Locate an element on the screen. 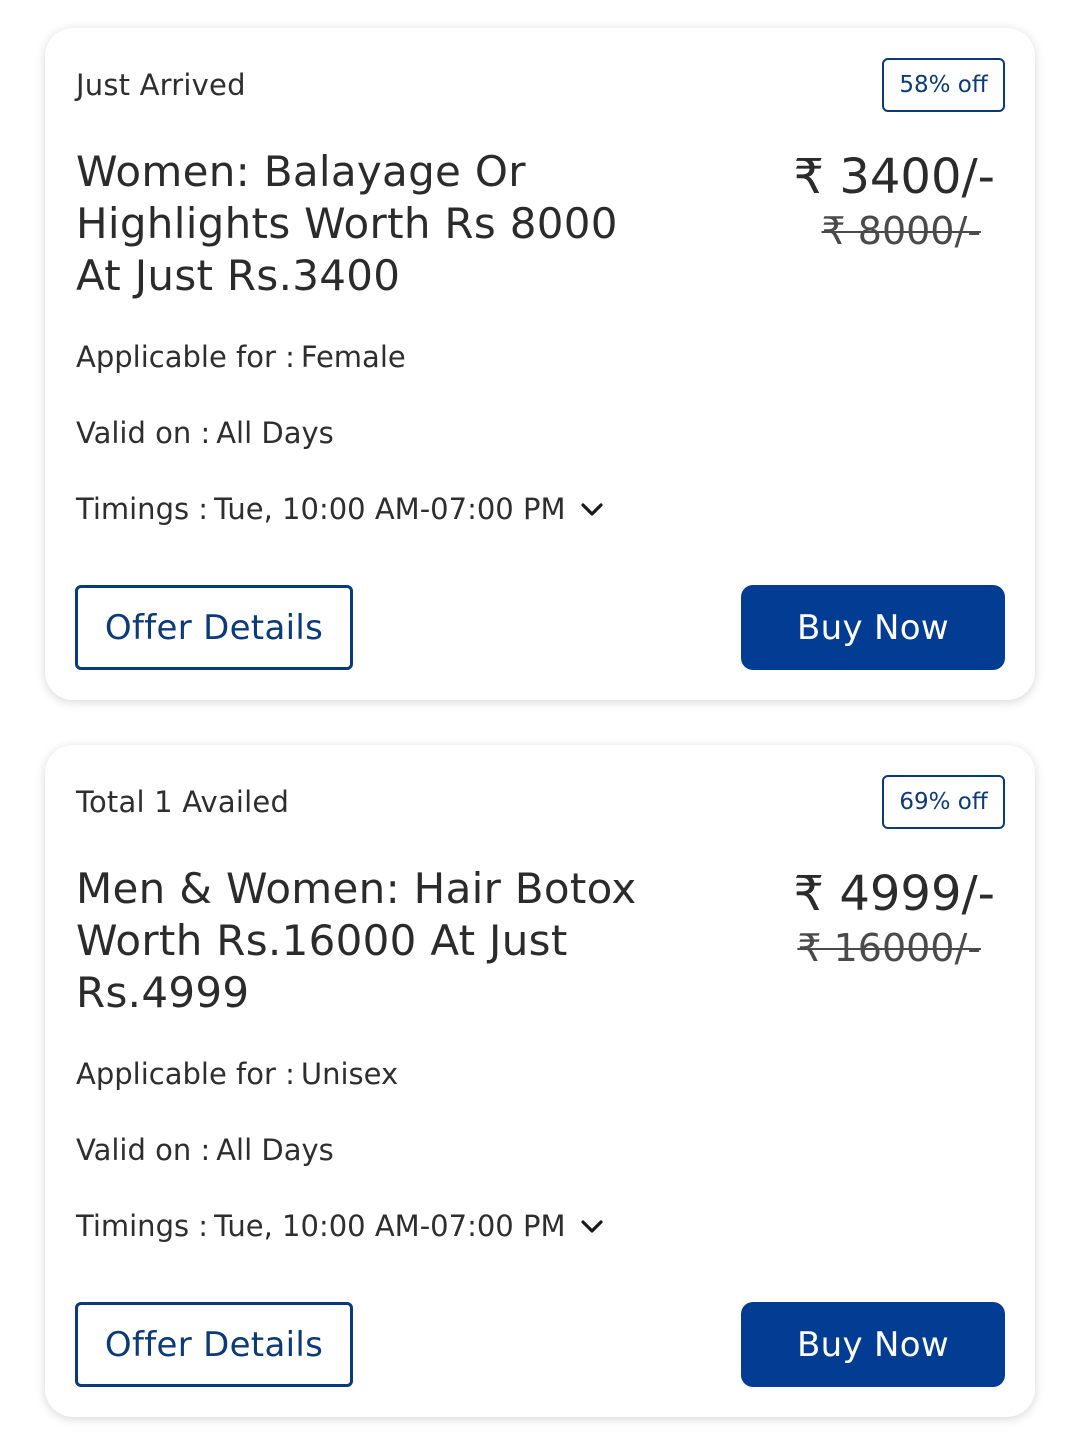 The width and height of the screenshot is (1080, 1440). original-price: ₹ 16000/- is located at coordinates (889, 948).